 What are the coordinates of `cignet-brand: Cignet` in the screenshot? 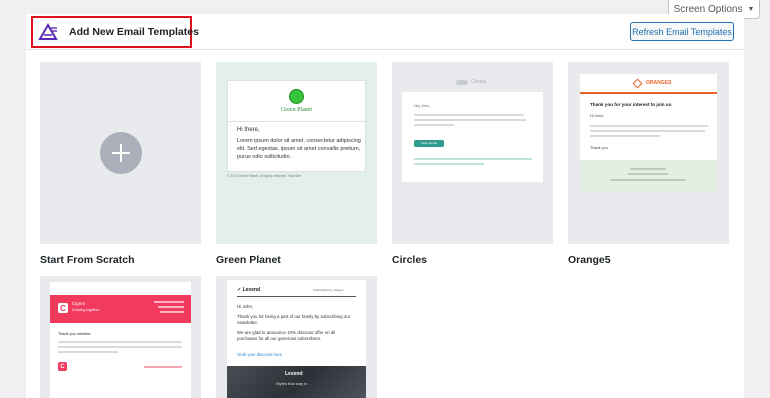 It's located at (79, 303).